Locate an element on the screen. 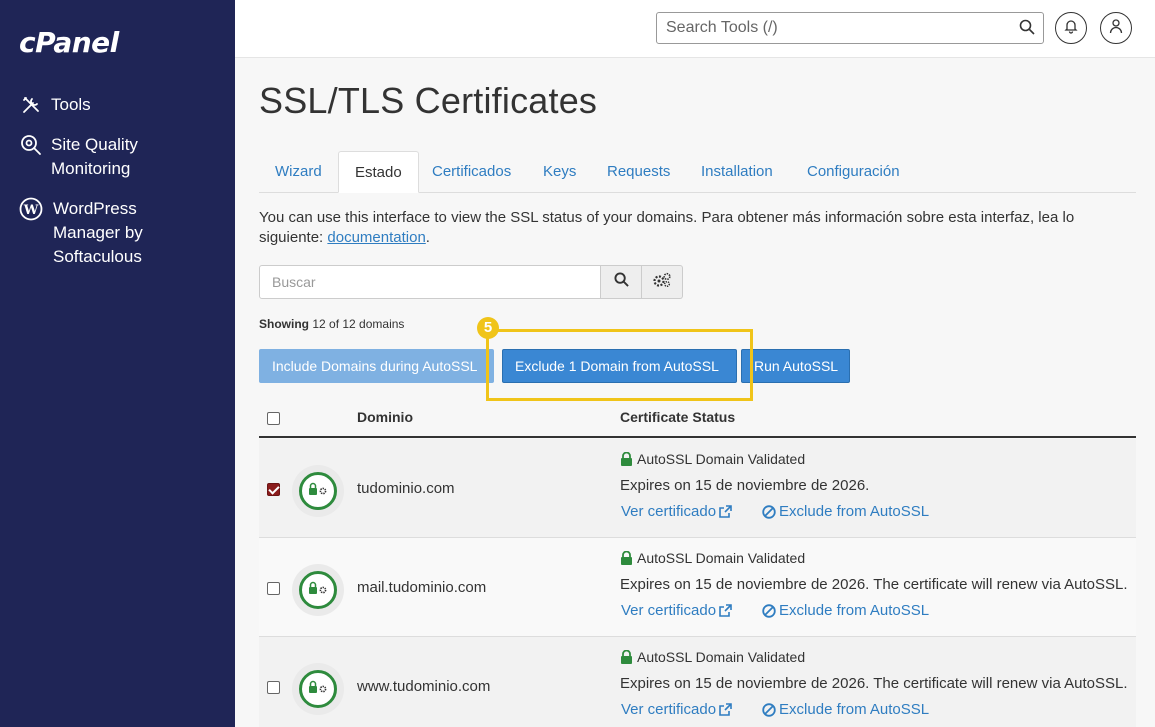 The width and height of the screenshot is (1155, 727). exclude-domain-button: Exclude 1 Domain from AutoSSL is located at coordinates (619, 366).